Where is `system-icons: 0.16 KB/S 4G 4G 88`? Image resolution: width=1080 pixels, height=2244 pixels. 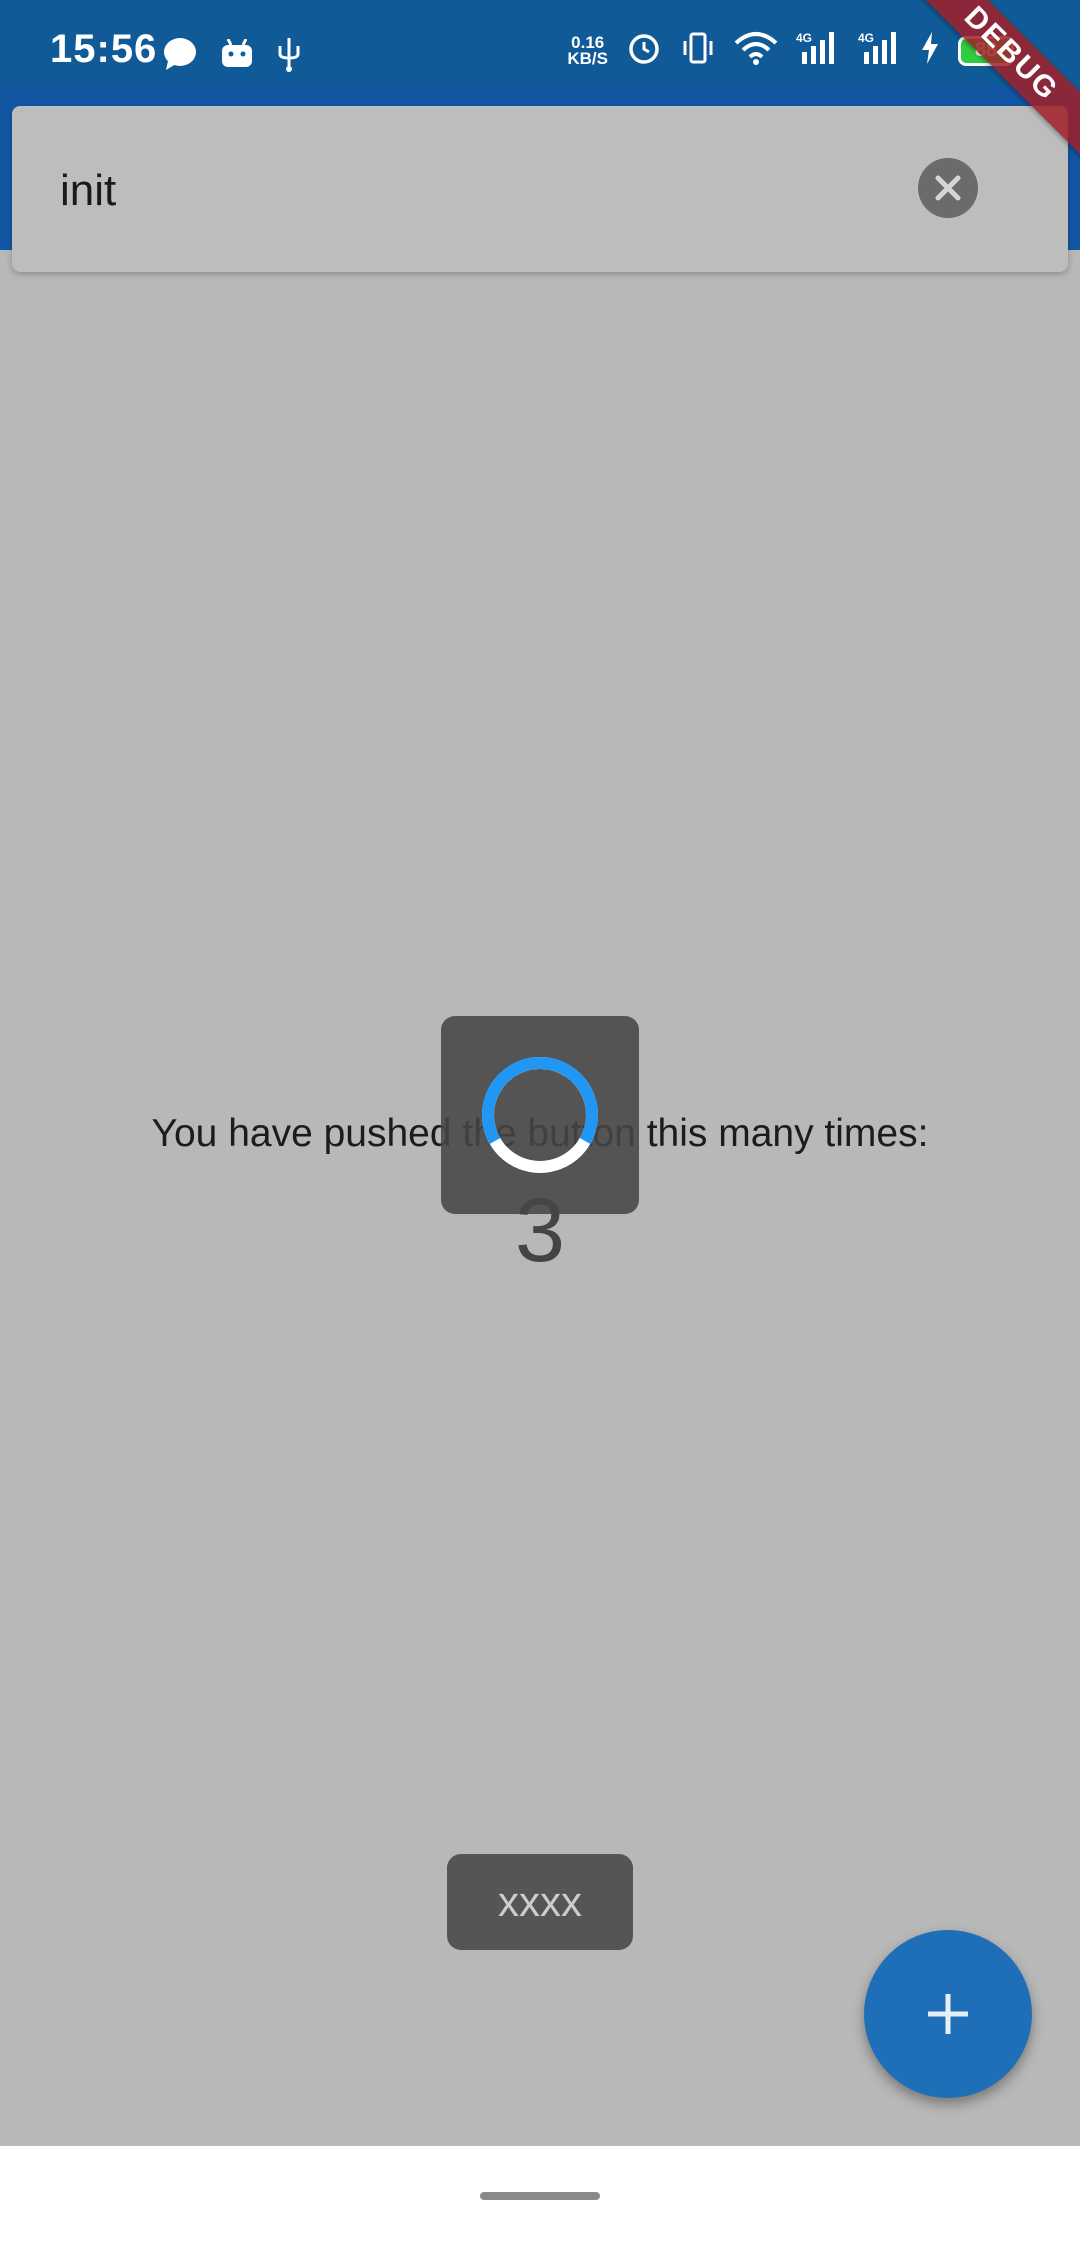 system-icons: 0.16 KB/S 4G 4G 88 is located at coordinates (790, 50).